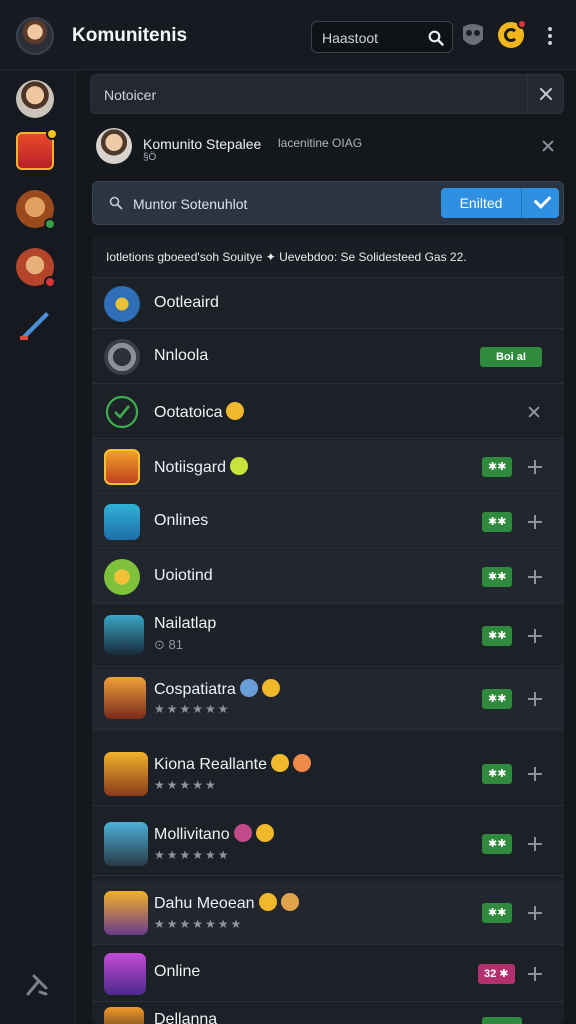 This screenshot has width=576, height=1024. I want to click on list-item-title: Cospatiatra, so click(217, 689).